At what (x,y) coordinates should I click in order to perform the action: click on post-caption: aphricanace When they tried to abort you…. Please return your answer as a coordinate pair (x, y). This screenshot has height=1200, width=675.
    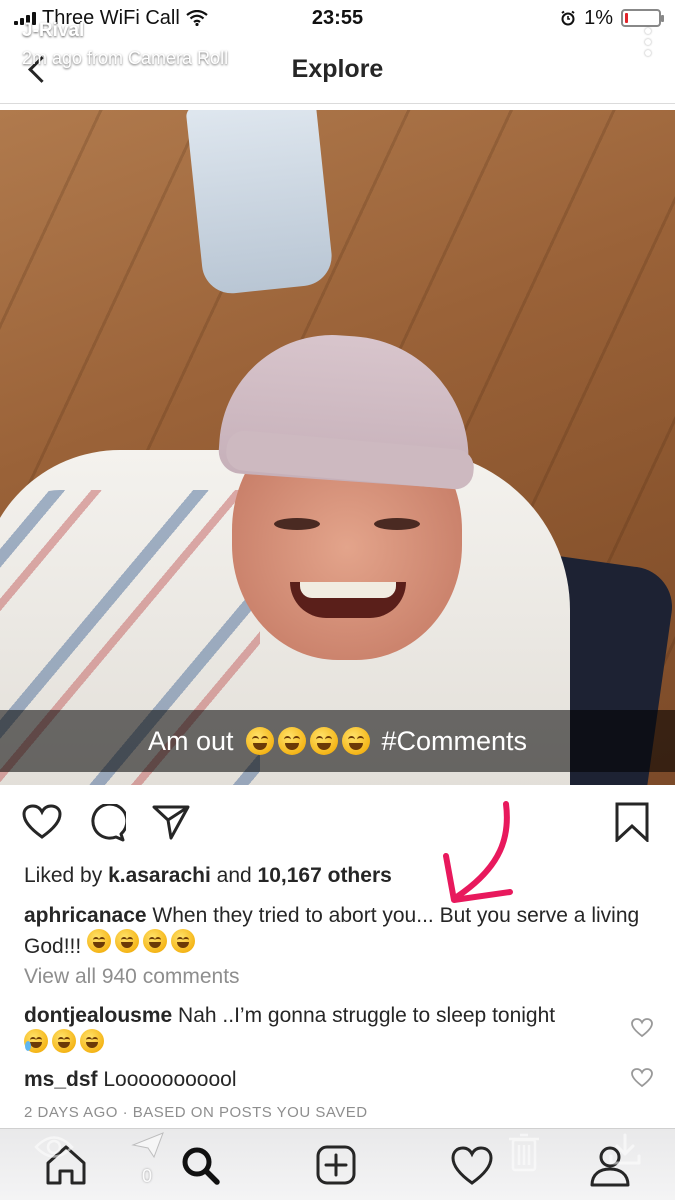
    Looking at the image, I should click on (339, 931).